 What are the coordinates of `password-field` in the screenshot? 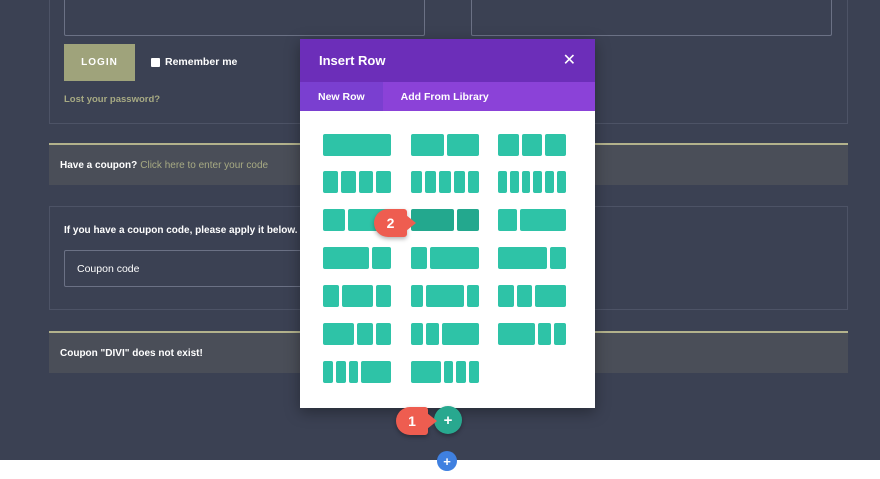 It's located at (651, 18).